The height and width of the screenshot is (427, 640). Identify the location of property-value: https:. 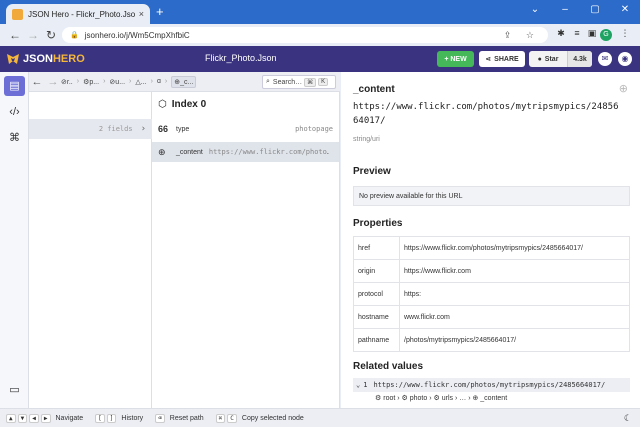
(514, 294).